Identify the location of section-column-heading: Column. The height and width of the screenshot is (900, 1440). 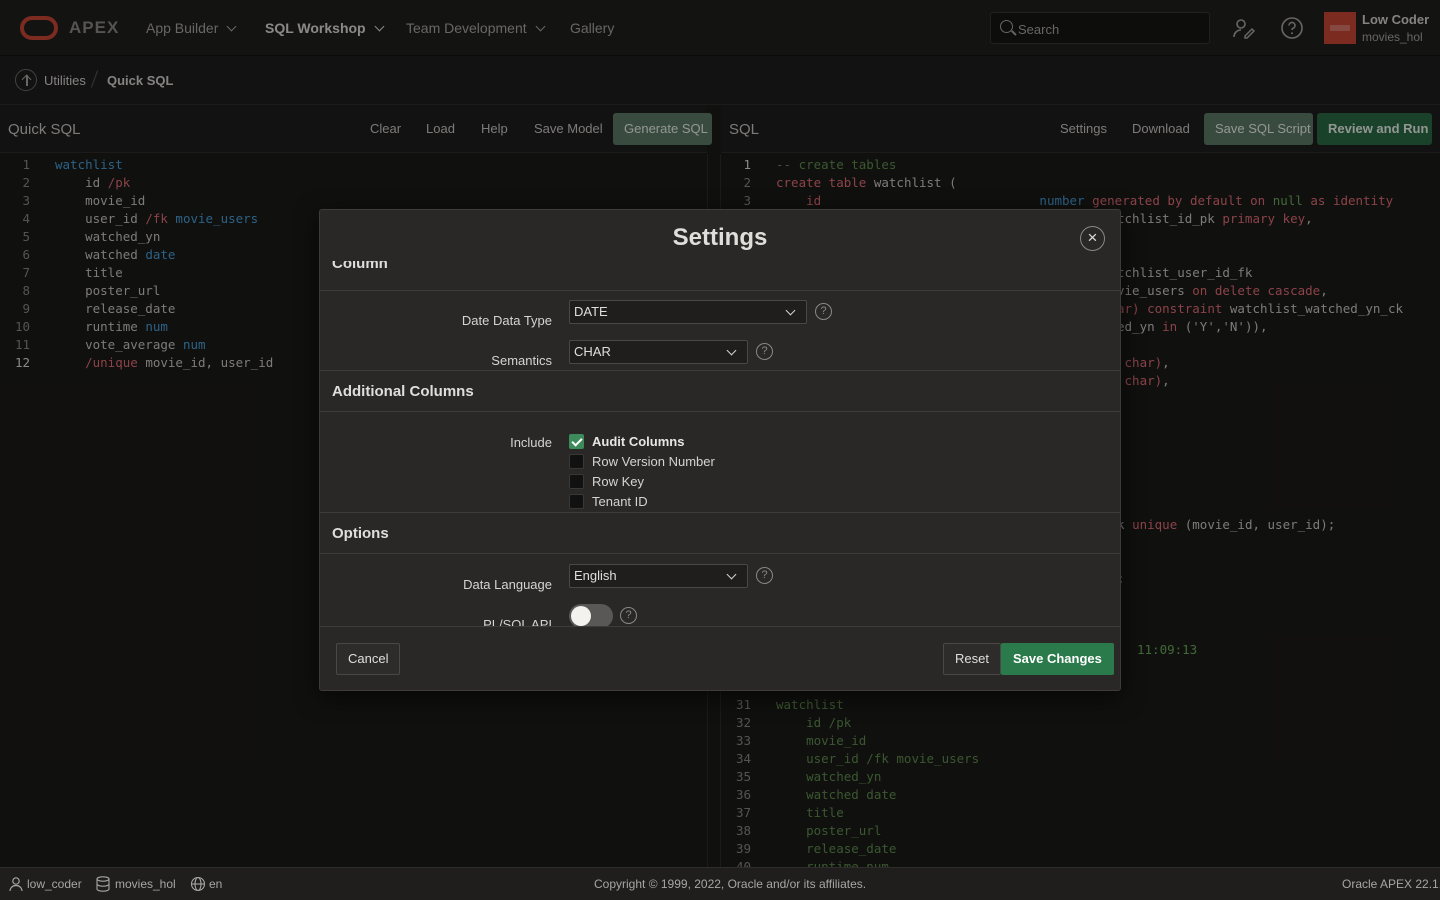
(360, 266).